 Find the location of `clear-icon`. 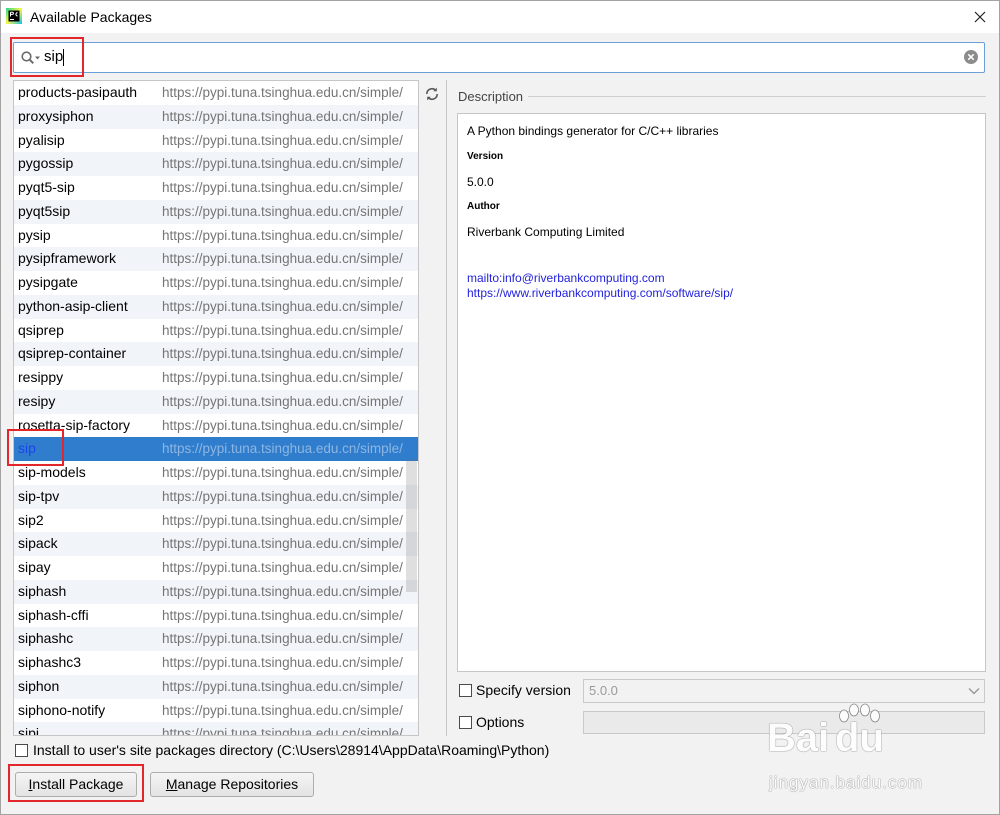

clear-icon is located at coordinates (971, 57).